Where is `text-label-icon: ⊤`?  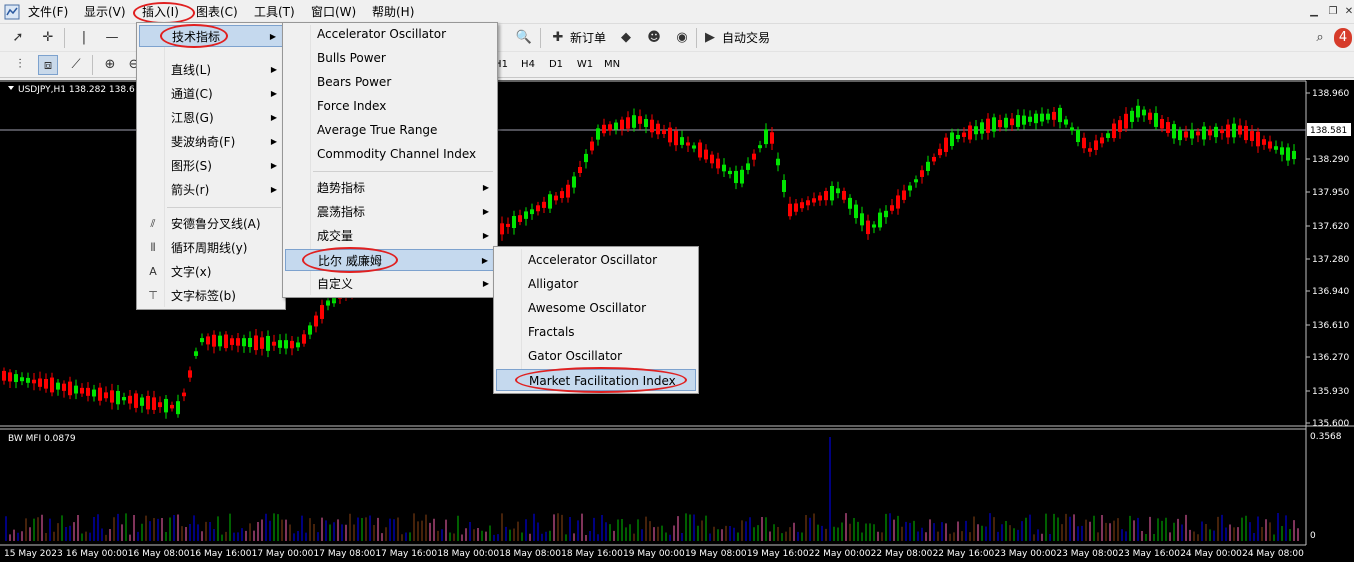
text-label-icon: ⊤ is located at coordinates (153, 295).